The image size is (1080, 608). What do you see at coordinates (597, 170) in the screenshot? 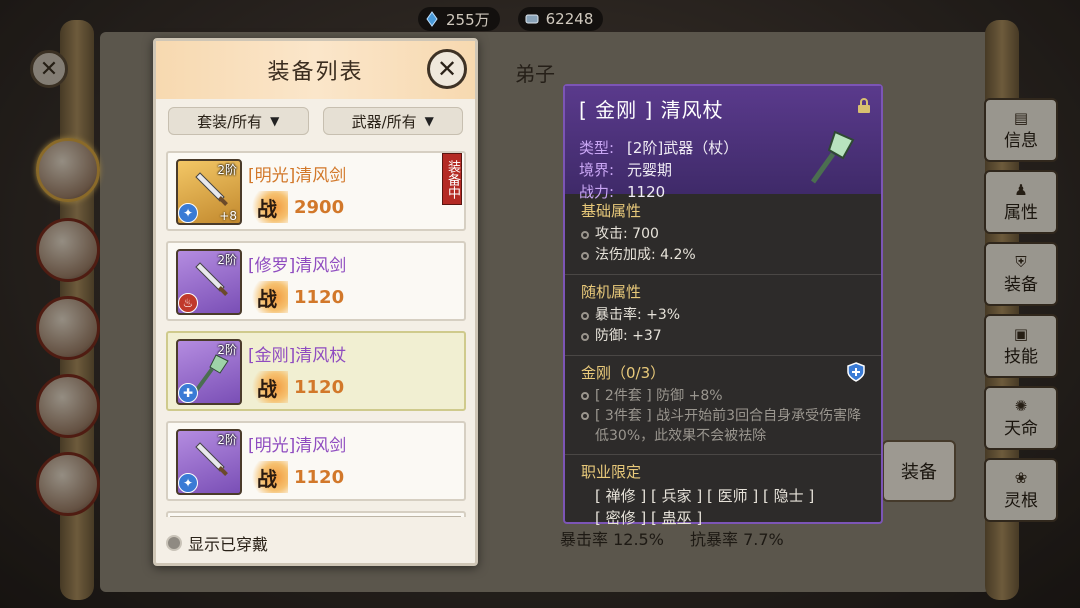
I see `realm-label: 境界:` at bounding box center [597, 170].